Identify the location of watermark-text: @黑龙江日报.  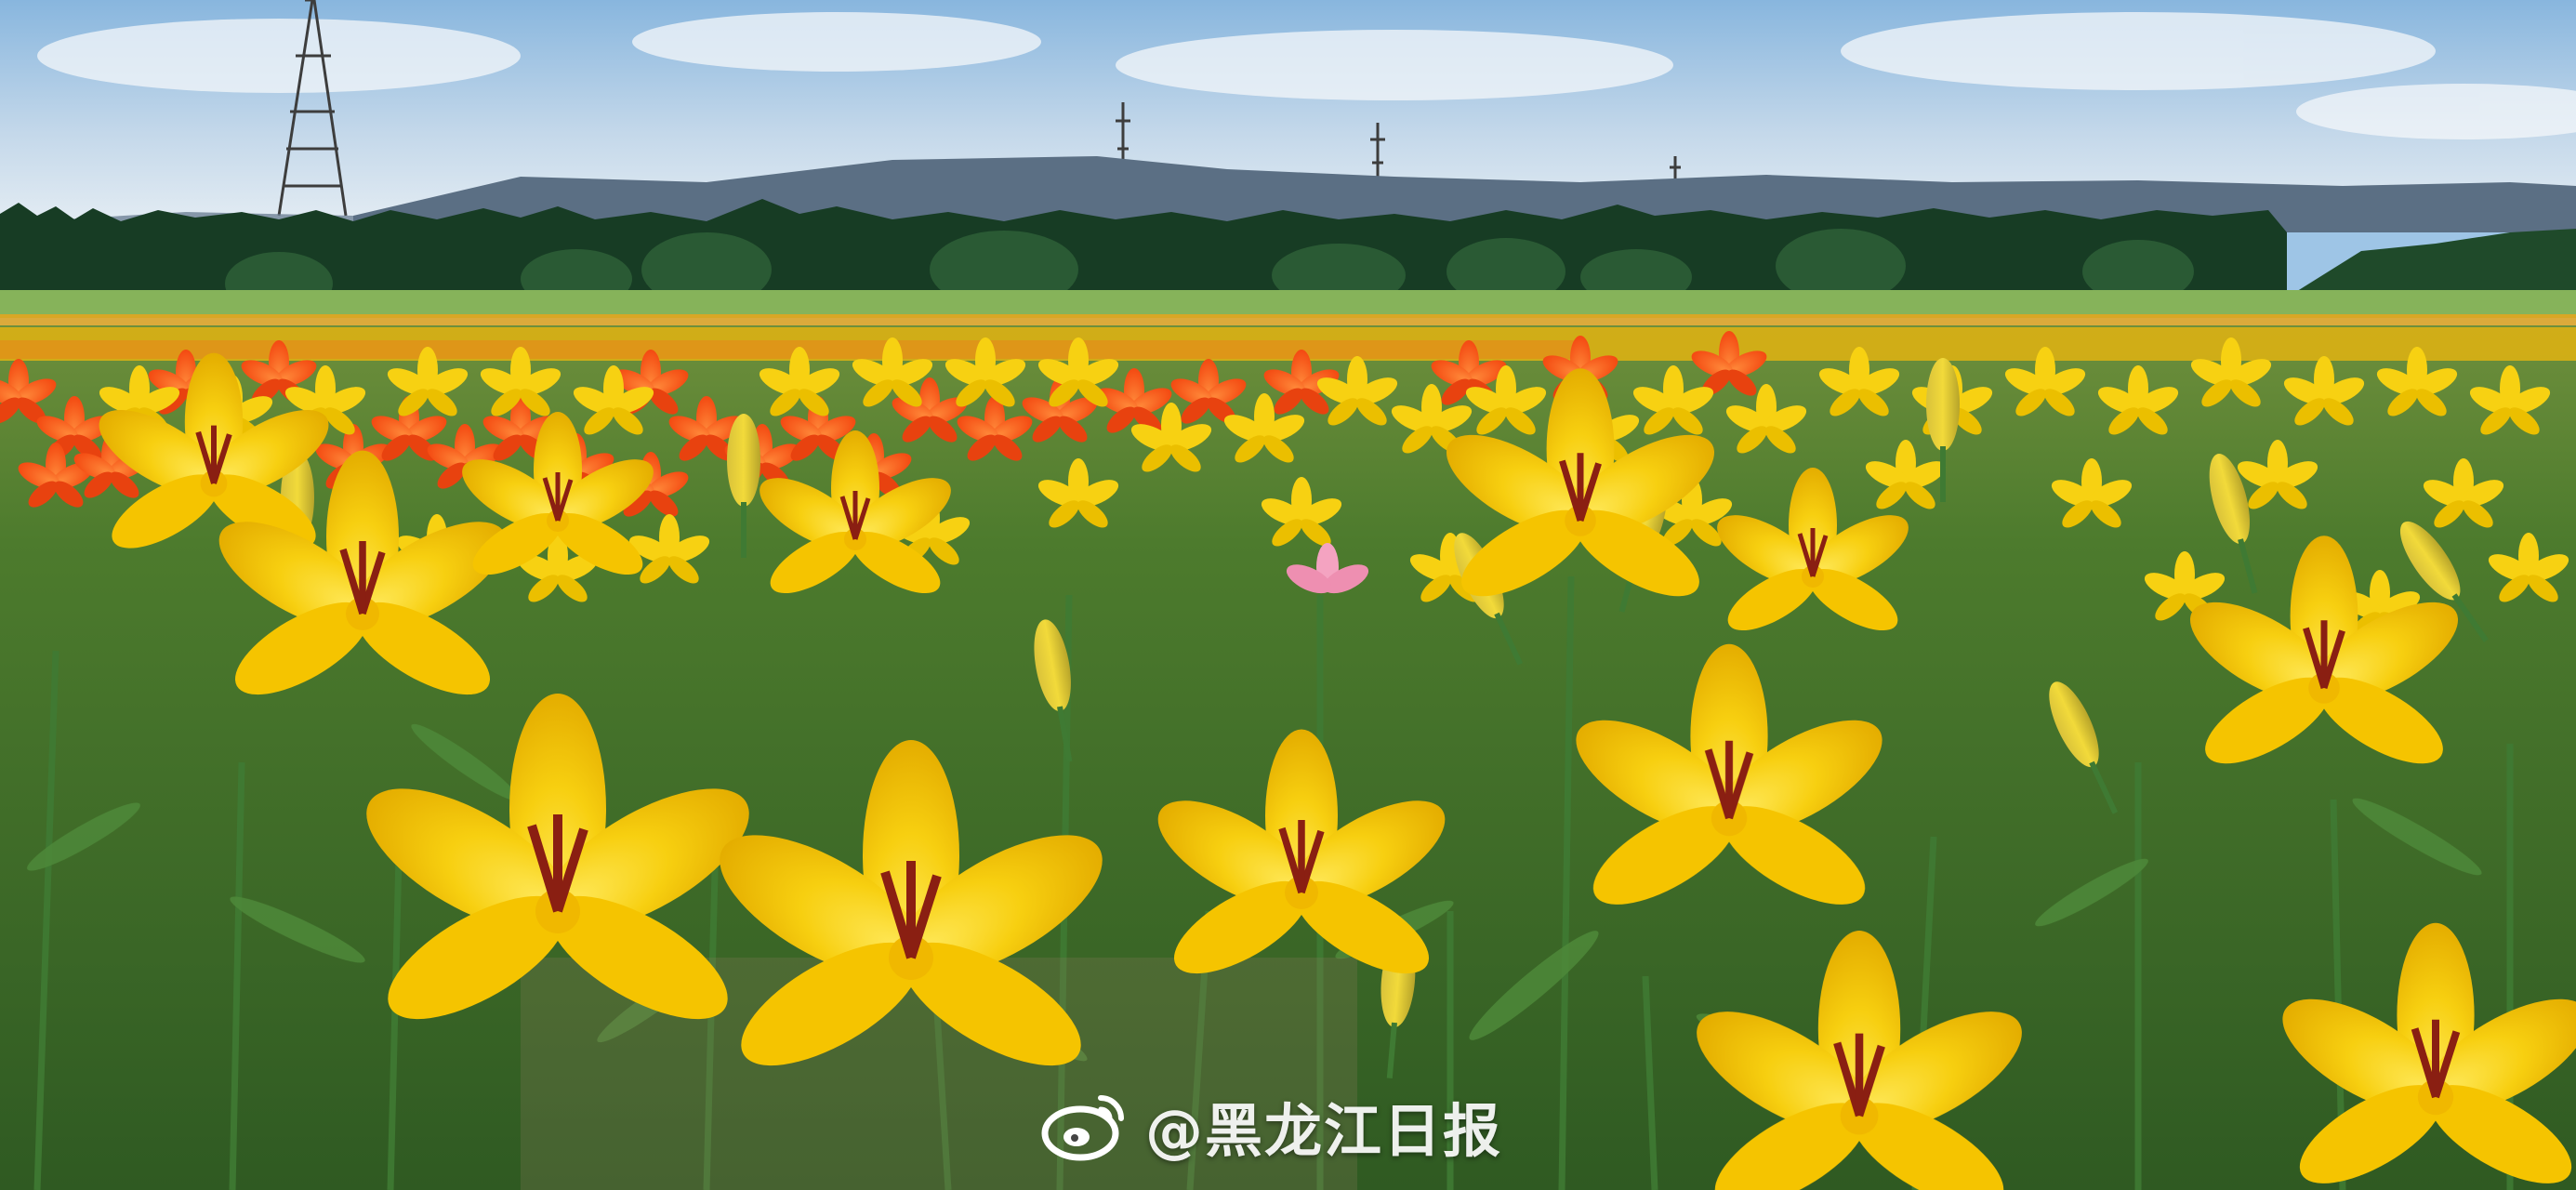
(1324, 1131).